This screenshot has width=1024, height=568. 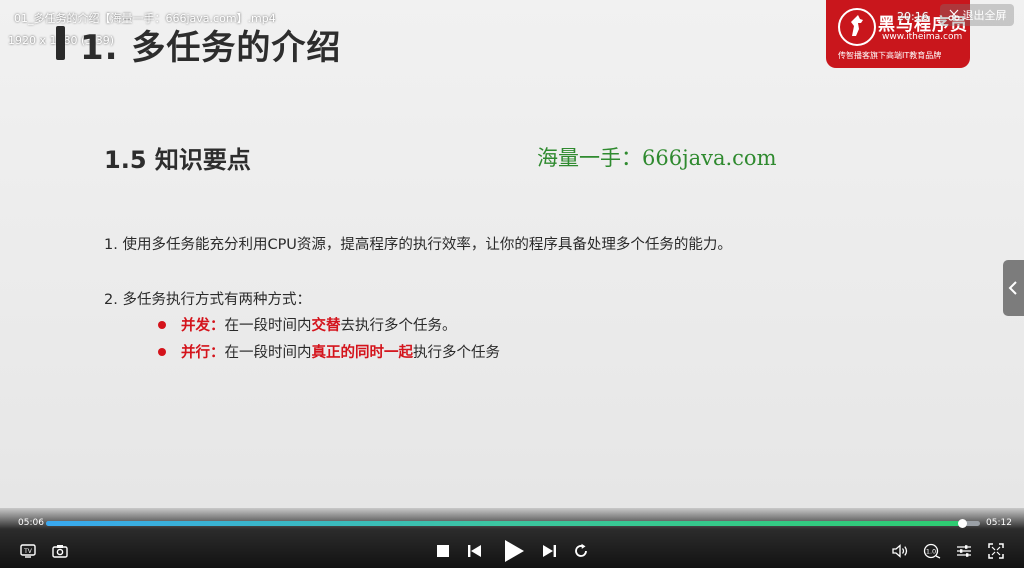 What do you see at coordinates (326, 326) in the screenshot?
I see `sub1-emphasis: 交替` at bounding box center [326, 326].